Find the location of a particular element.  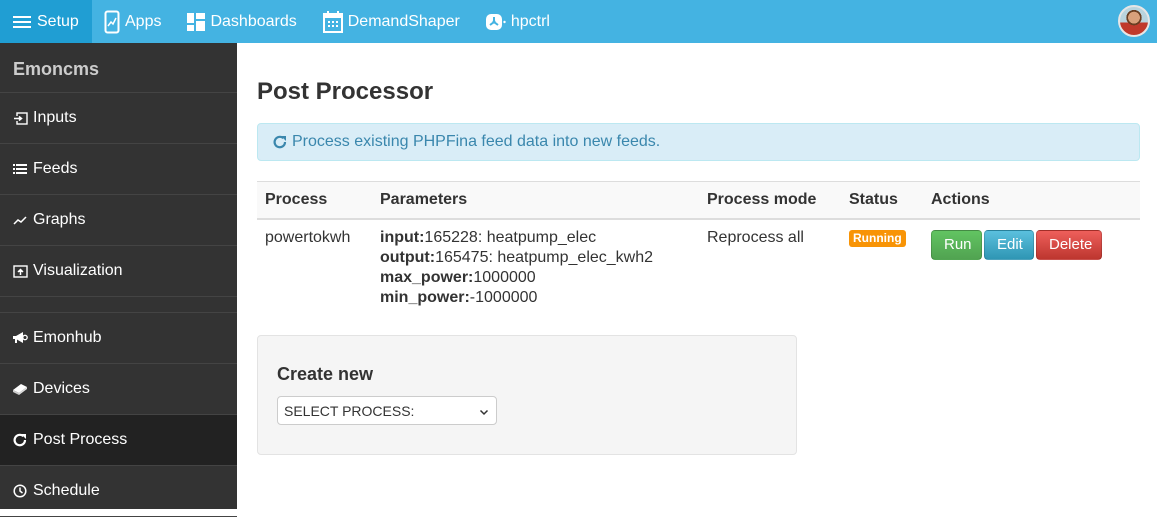

sidebar-item-label: Post Process is located at coordinates (80, 440).